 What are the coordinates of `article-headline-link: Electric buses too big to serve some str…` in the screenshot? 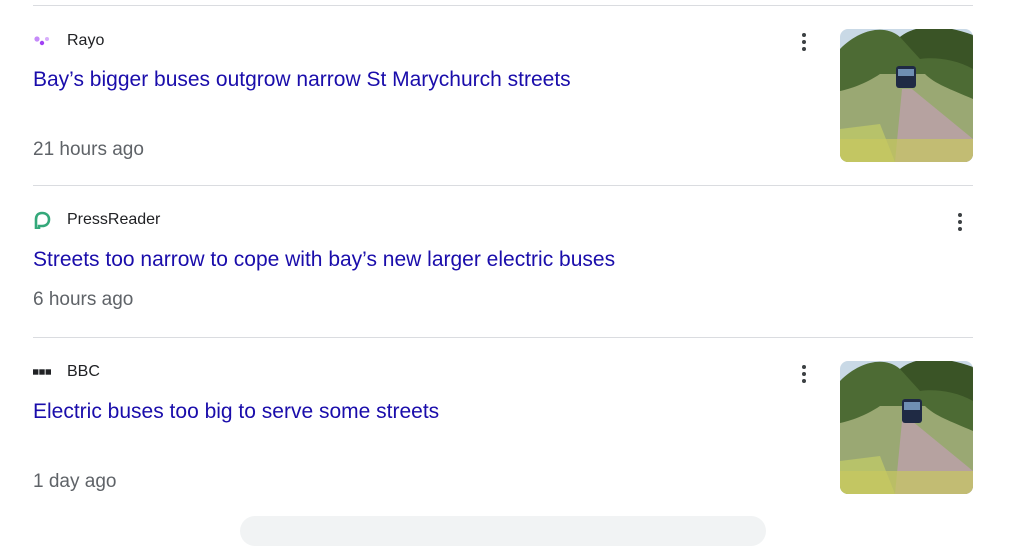 It's located at (236, 412).